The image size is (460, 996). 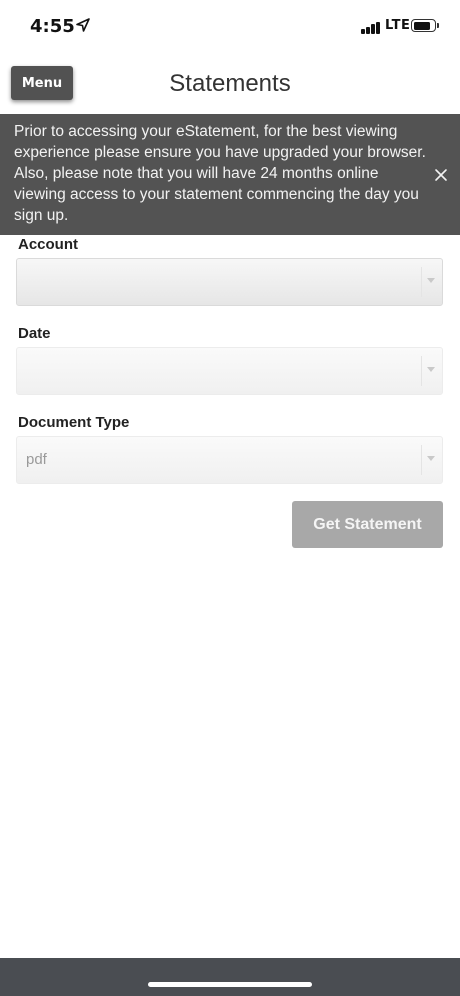 What do you see at coordinates (52, 26) in the screenshot?
I see `status-time: 4:55` at bounding box center [52, 26].